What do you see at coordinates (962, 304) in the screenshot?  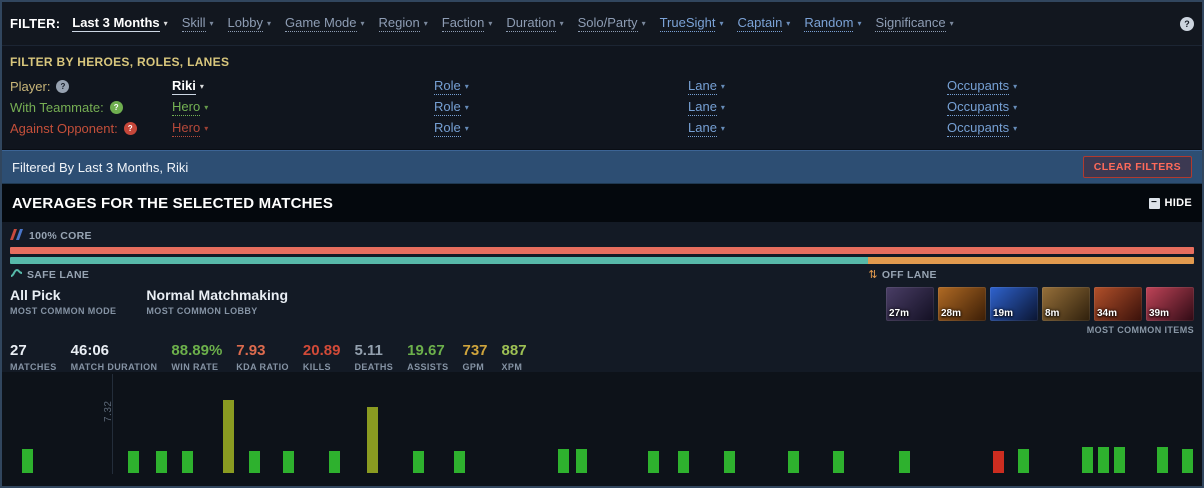 I see `item-icon-2: 28m` at bounding box center [962, 304].